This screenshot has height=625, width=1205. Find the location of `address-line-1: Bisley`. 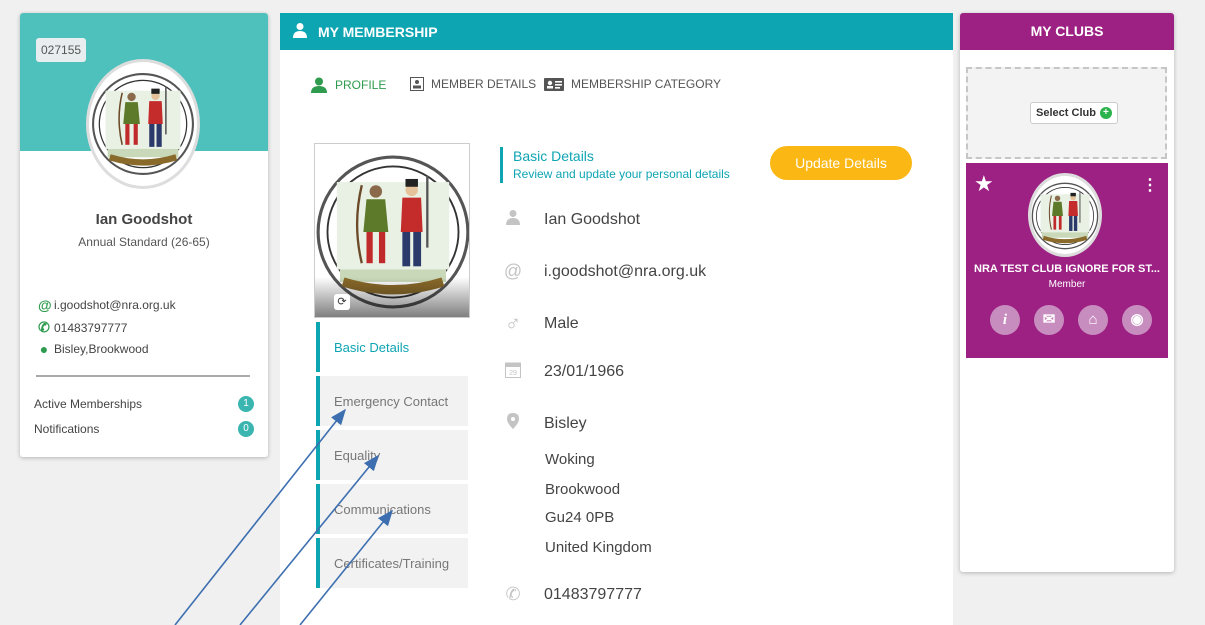

address-line-1: Bisley is located at coordinates (565, 423).